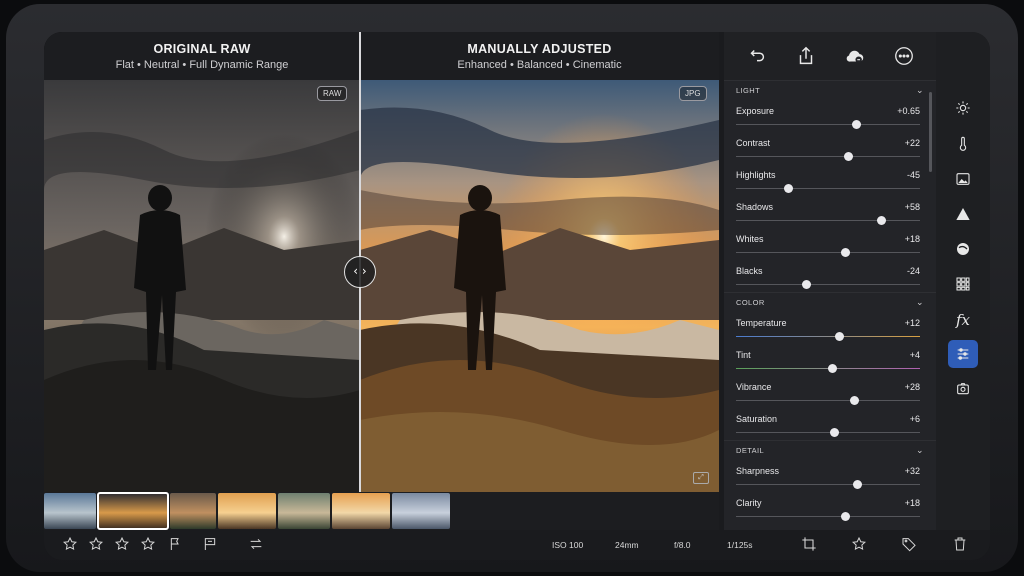 The height and width of the screenshot is (576, 1024). I want to click on color-tool, so click(963, 249).